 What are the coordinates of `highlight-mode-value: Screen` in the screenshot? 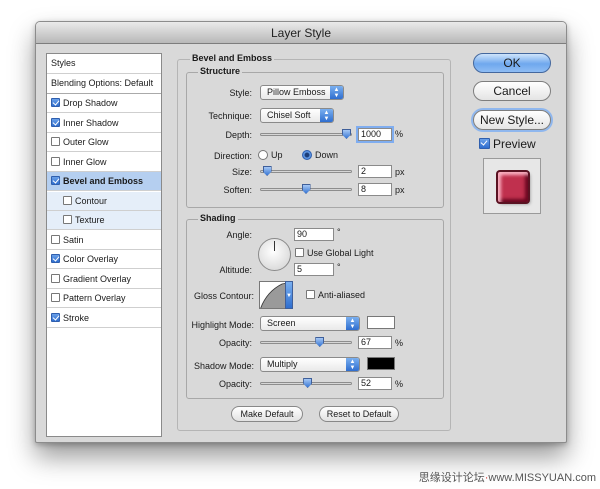 It's located at (281, 323).